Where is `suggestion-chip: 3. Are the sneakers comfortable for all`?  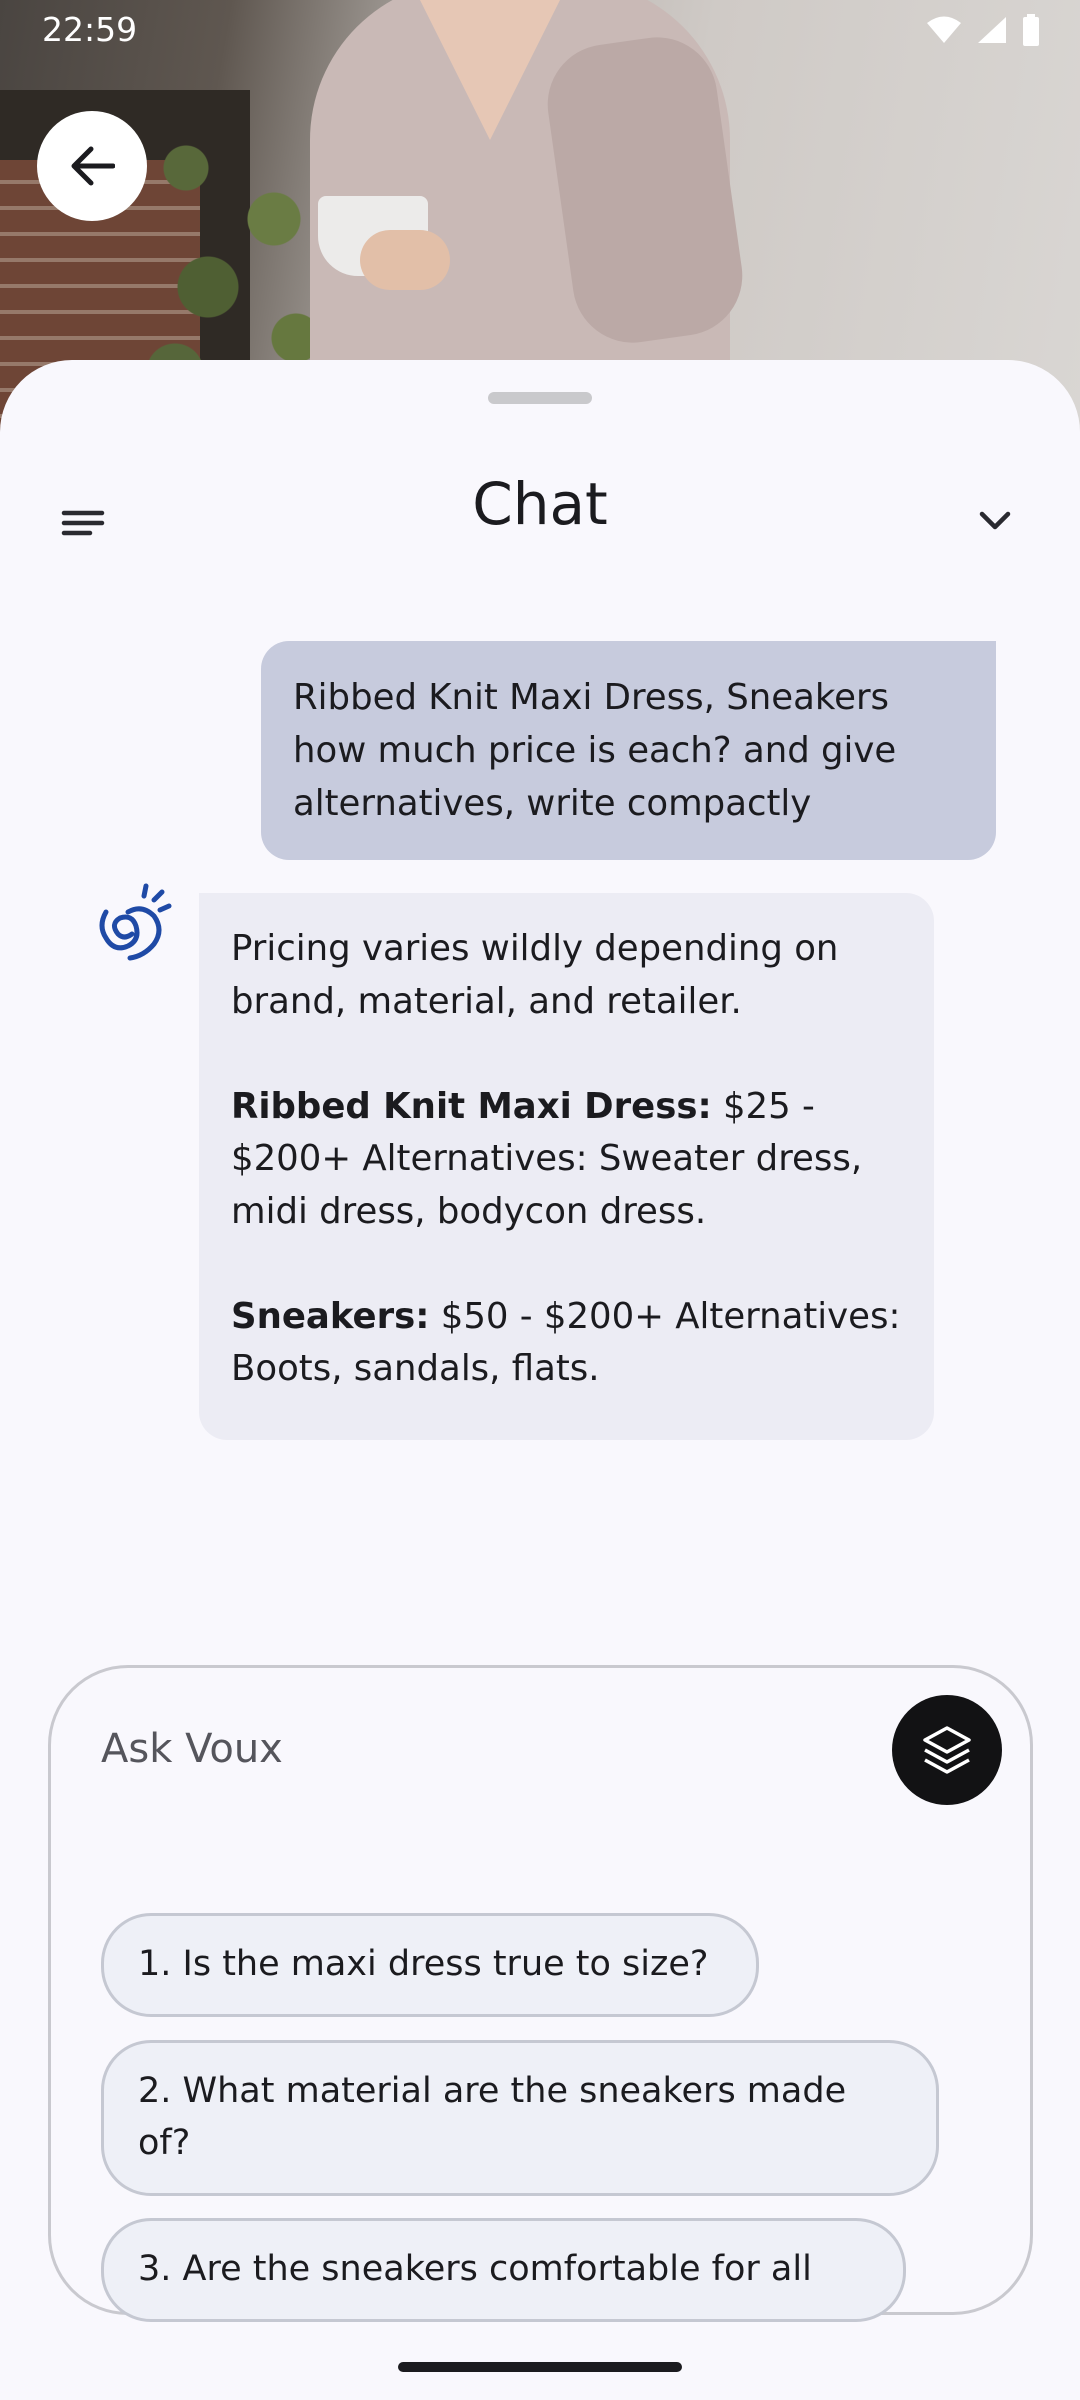
suggestion-chip: 3. Are the sneakers comfortable for all is located at coordinates (503, 2270).